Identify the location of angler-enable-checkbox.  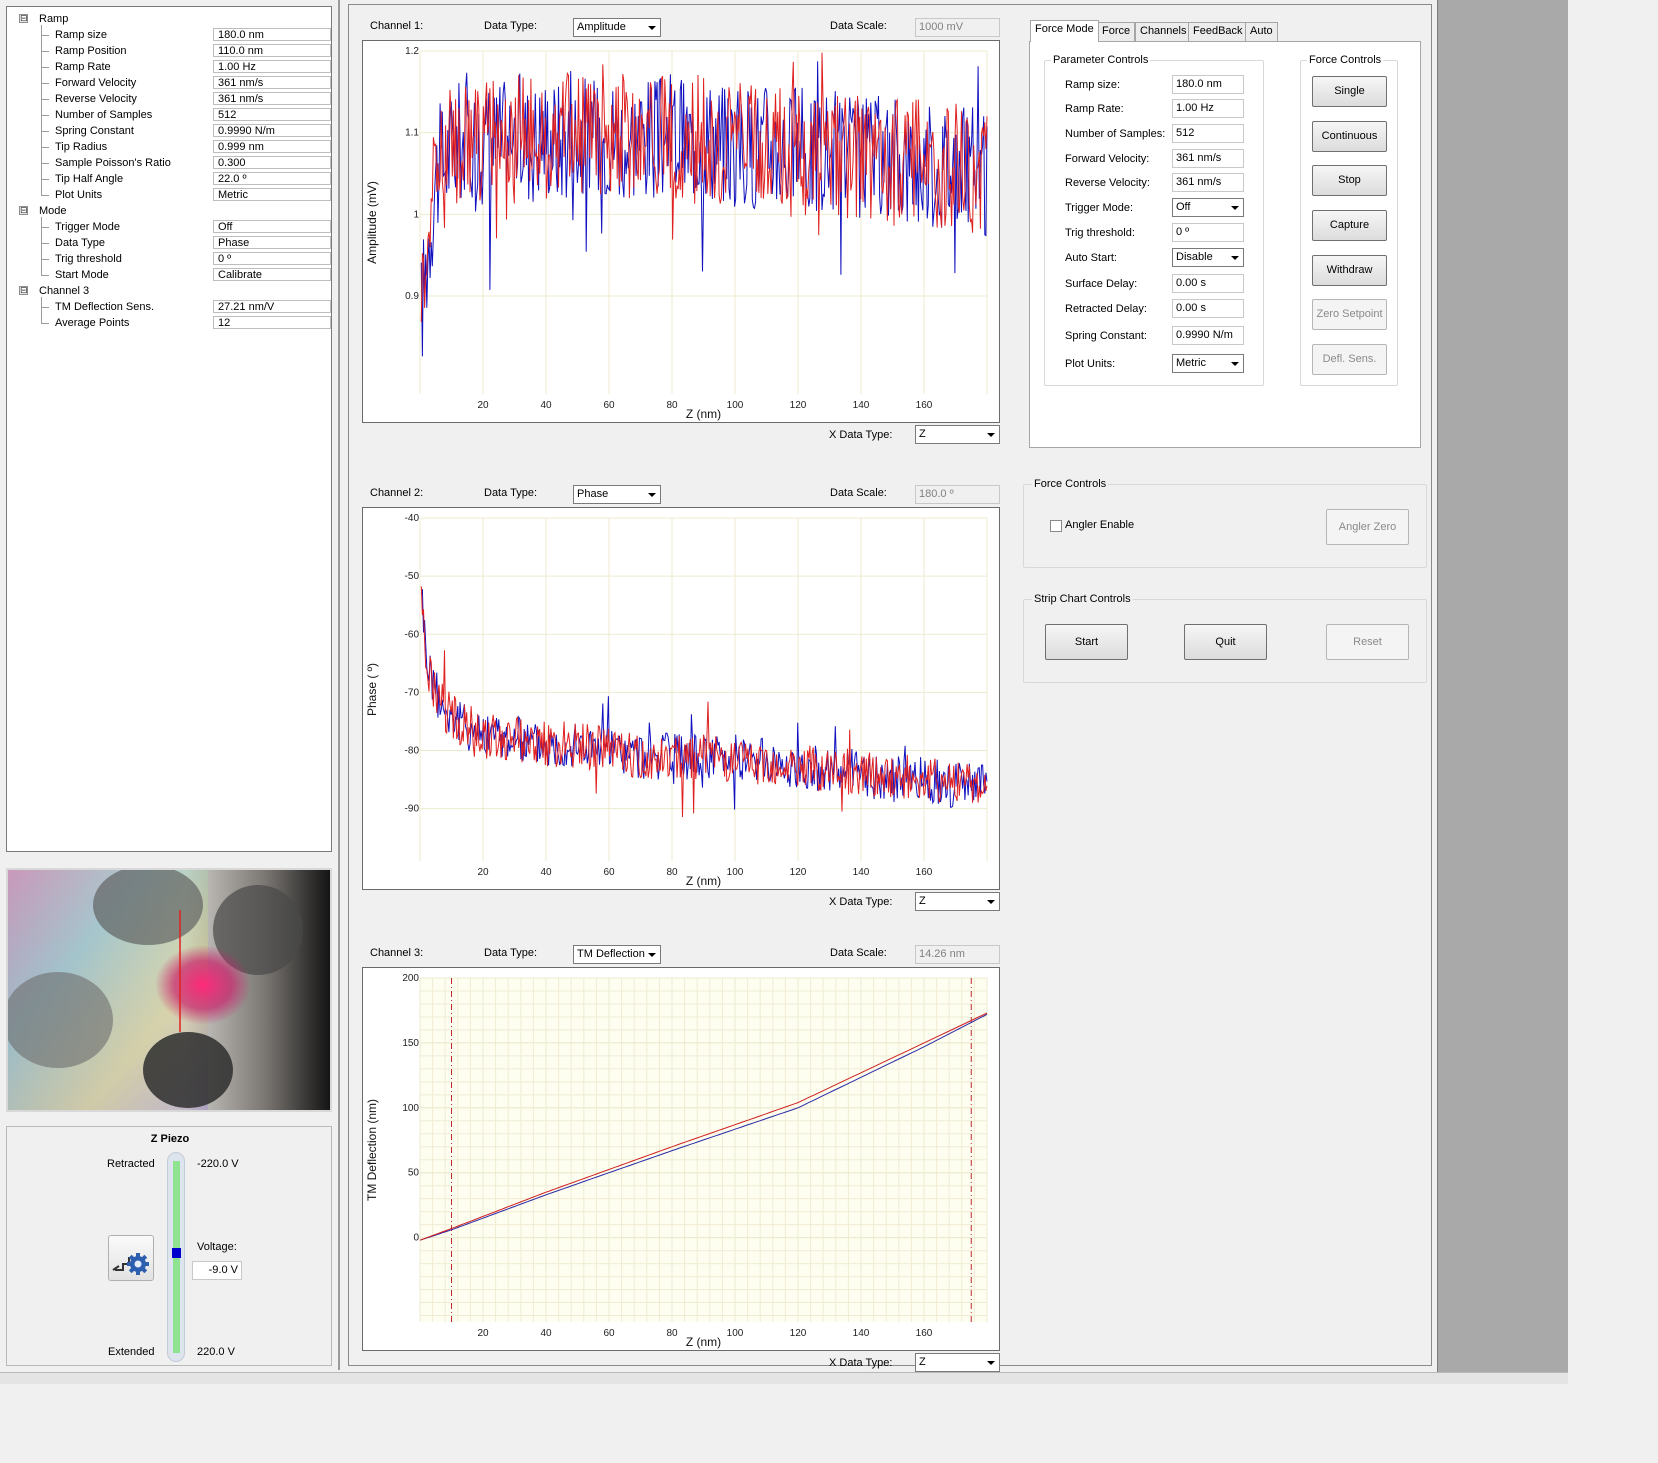
(1056, 526).